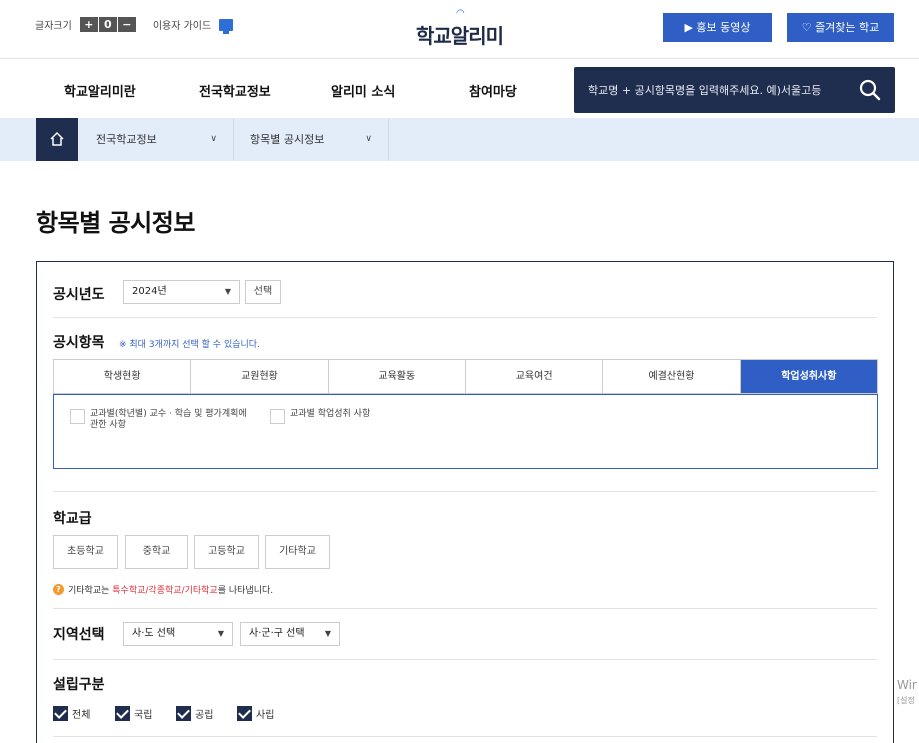 The image size is (919, 743). I want to click on tab-students: 학생현황, so click(123, 376).